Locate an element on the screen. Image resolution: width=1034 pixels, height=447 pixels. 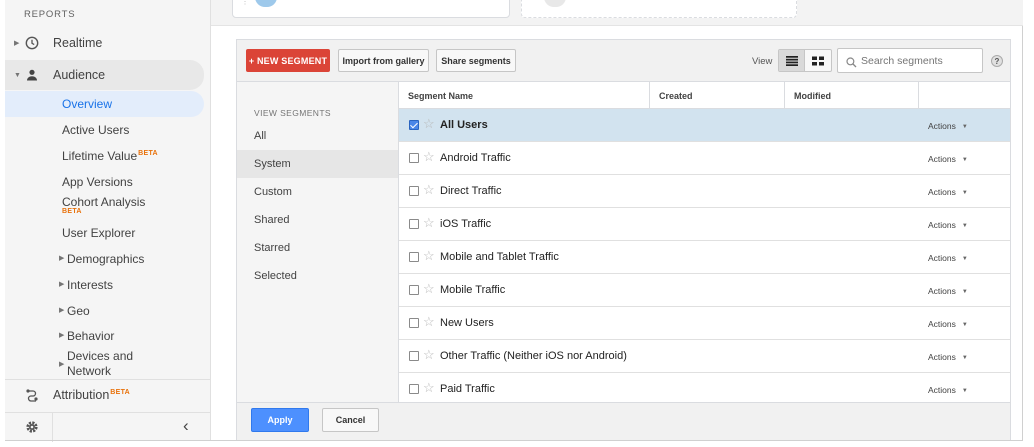
search-segments-input is located at coordinates (920, 61).